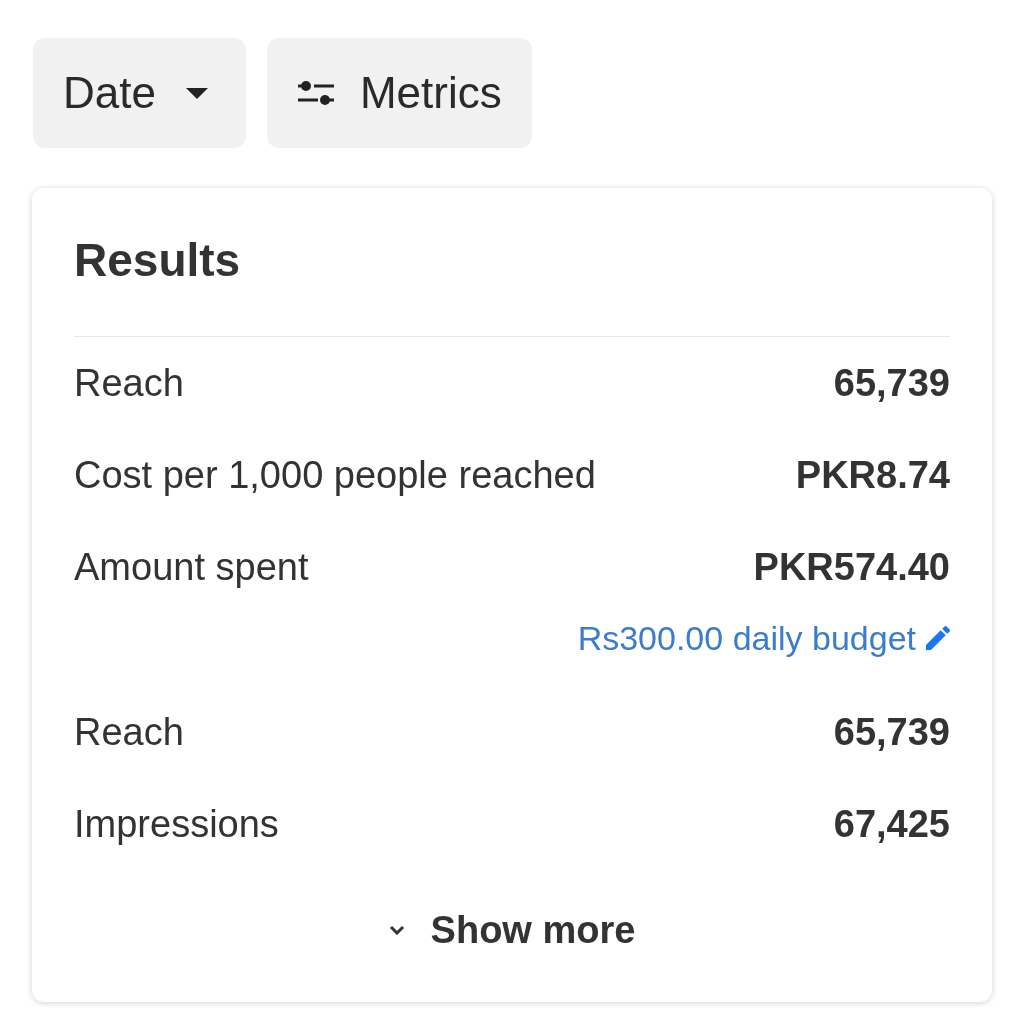  Describe the element at coordinates (196, 93) in the screenshot. I see `caret-down-icon` at that location.